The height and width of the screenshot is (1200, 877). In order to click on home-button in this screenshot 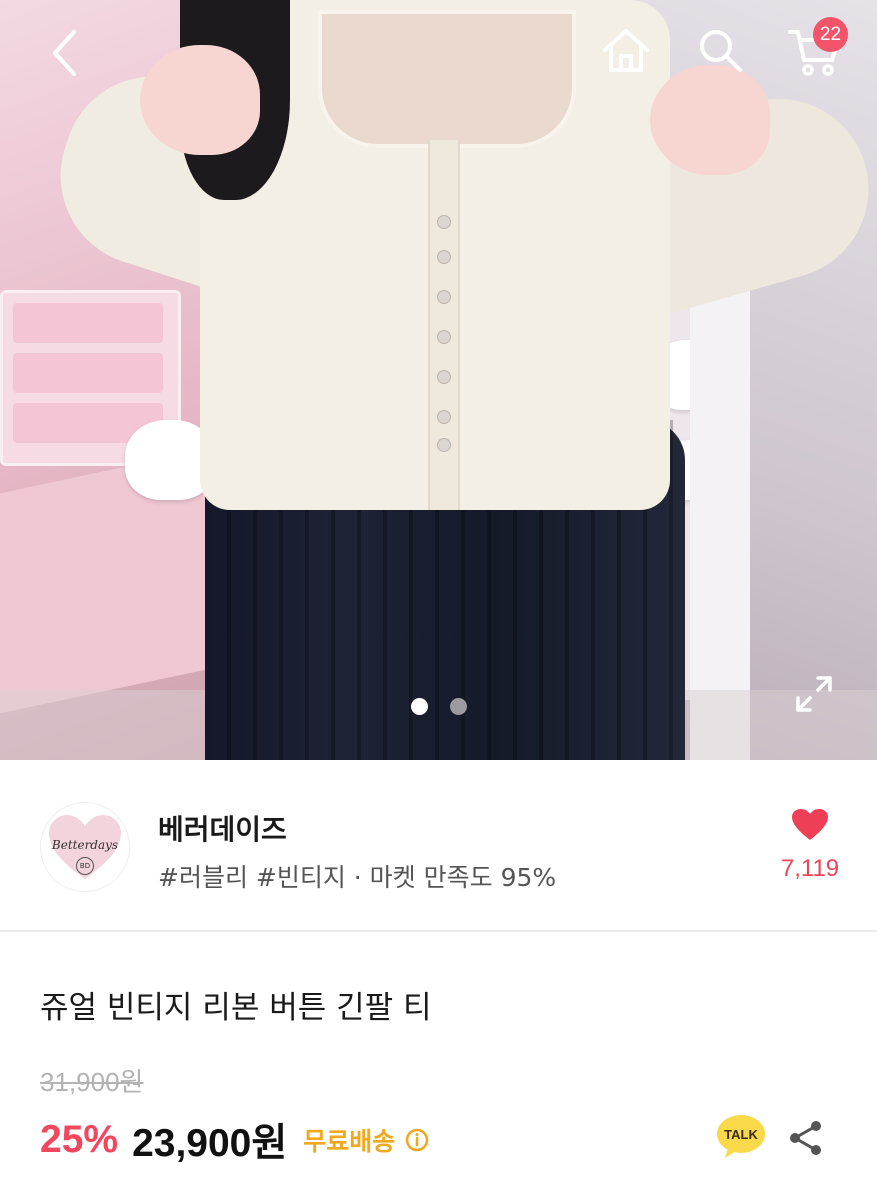, I will do `click(626, 50)`.